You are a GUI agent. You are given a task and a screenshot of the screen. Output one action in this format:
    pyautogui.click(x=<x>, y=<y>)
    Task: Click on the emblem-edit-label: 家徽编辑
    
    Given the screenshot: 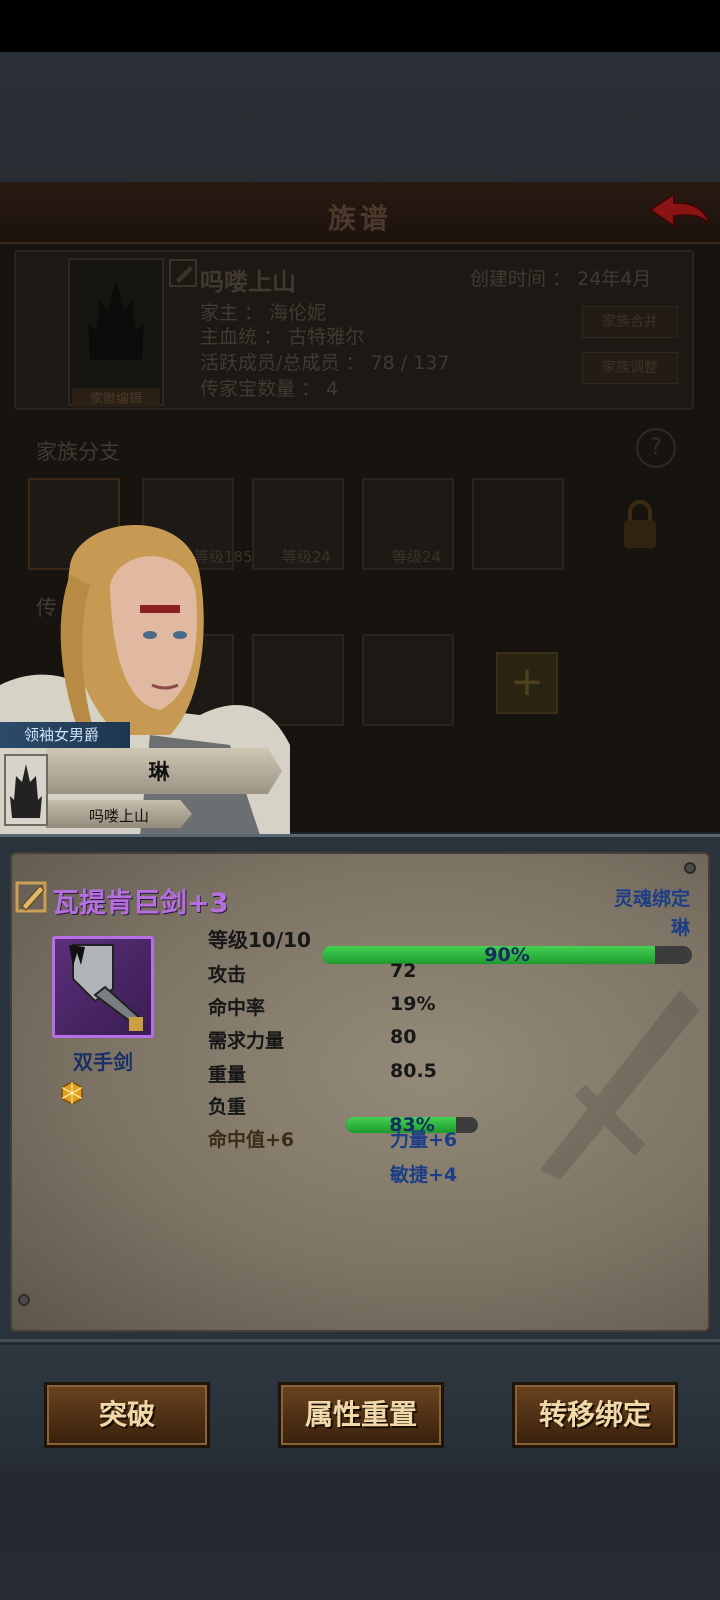 What is the action you would take?
    pyautogui.click(x=116, y=397)
    